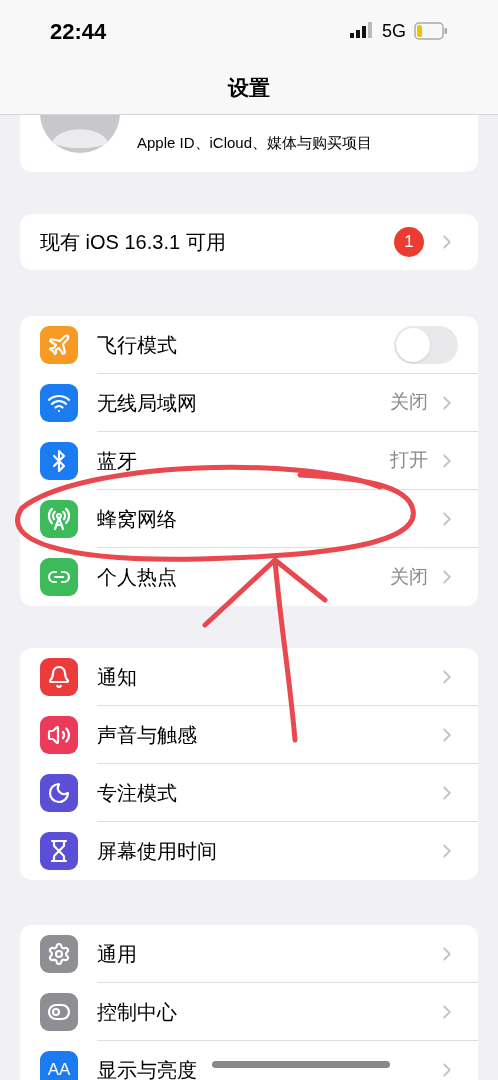  Describe the element at coordinates (137, 344) in the screenshot. I see `row-label: 飞行模式` at that location.